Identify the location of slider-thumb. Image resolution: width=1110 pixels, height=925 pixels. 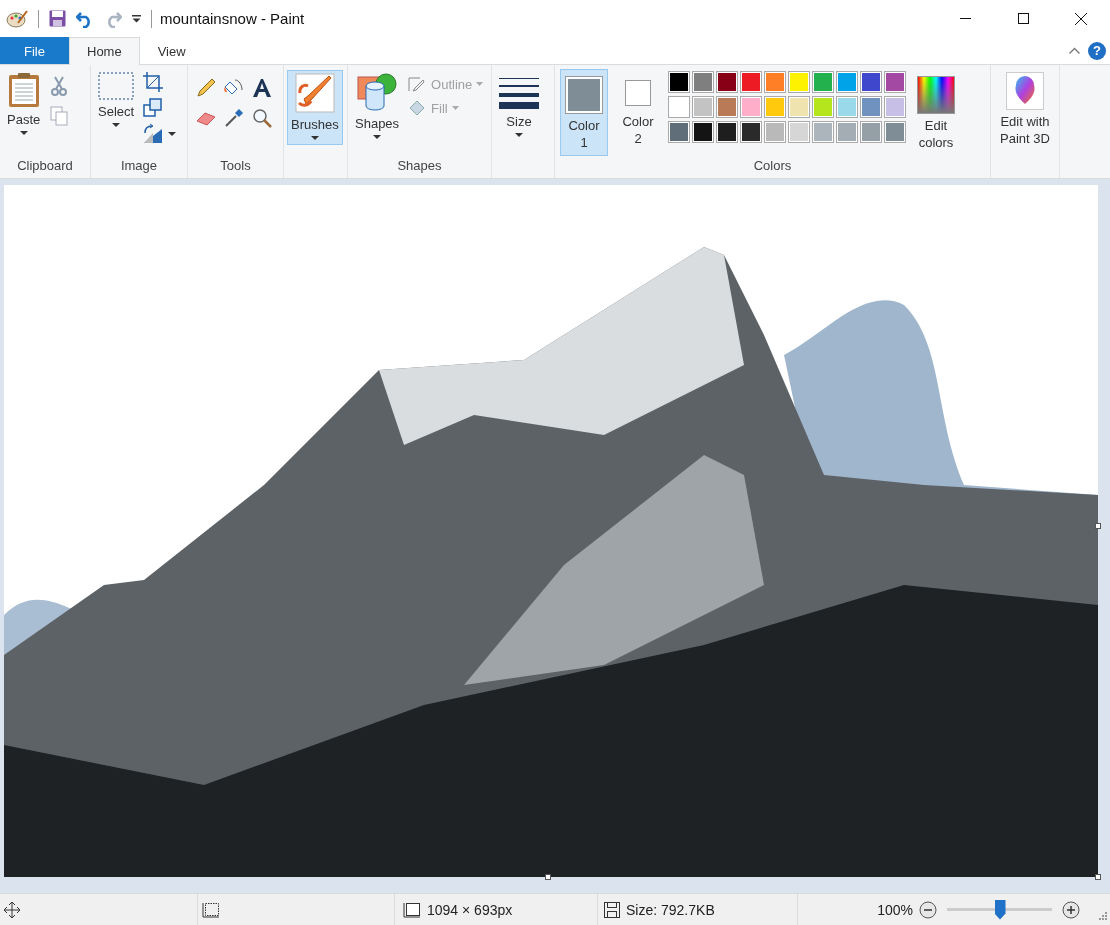
(1000, 909).